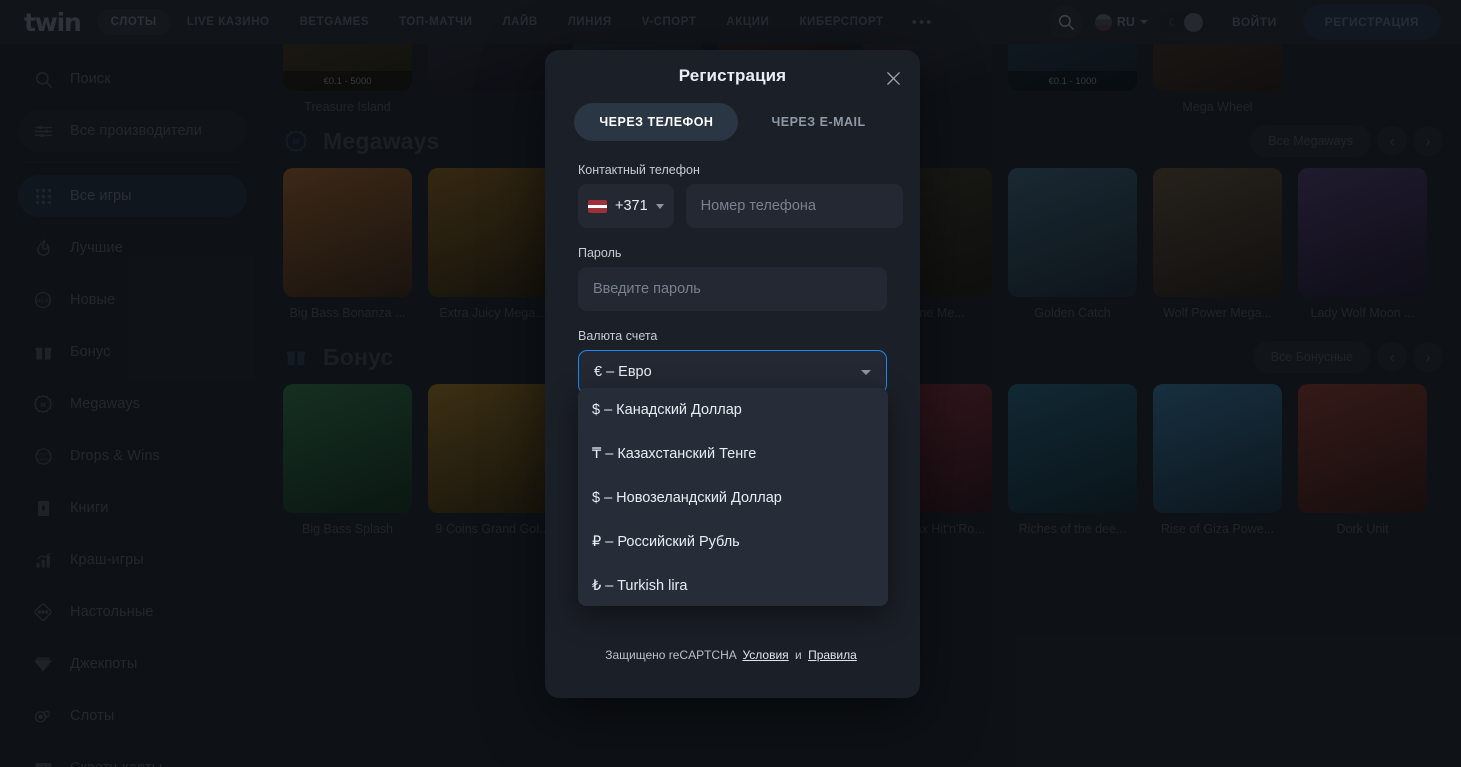 The image size is (1461, 767). Describe the element at coordinates (733, 585) in the screenshot. I see `currency-option: ₺ – Turkish lira` at that location.